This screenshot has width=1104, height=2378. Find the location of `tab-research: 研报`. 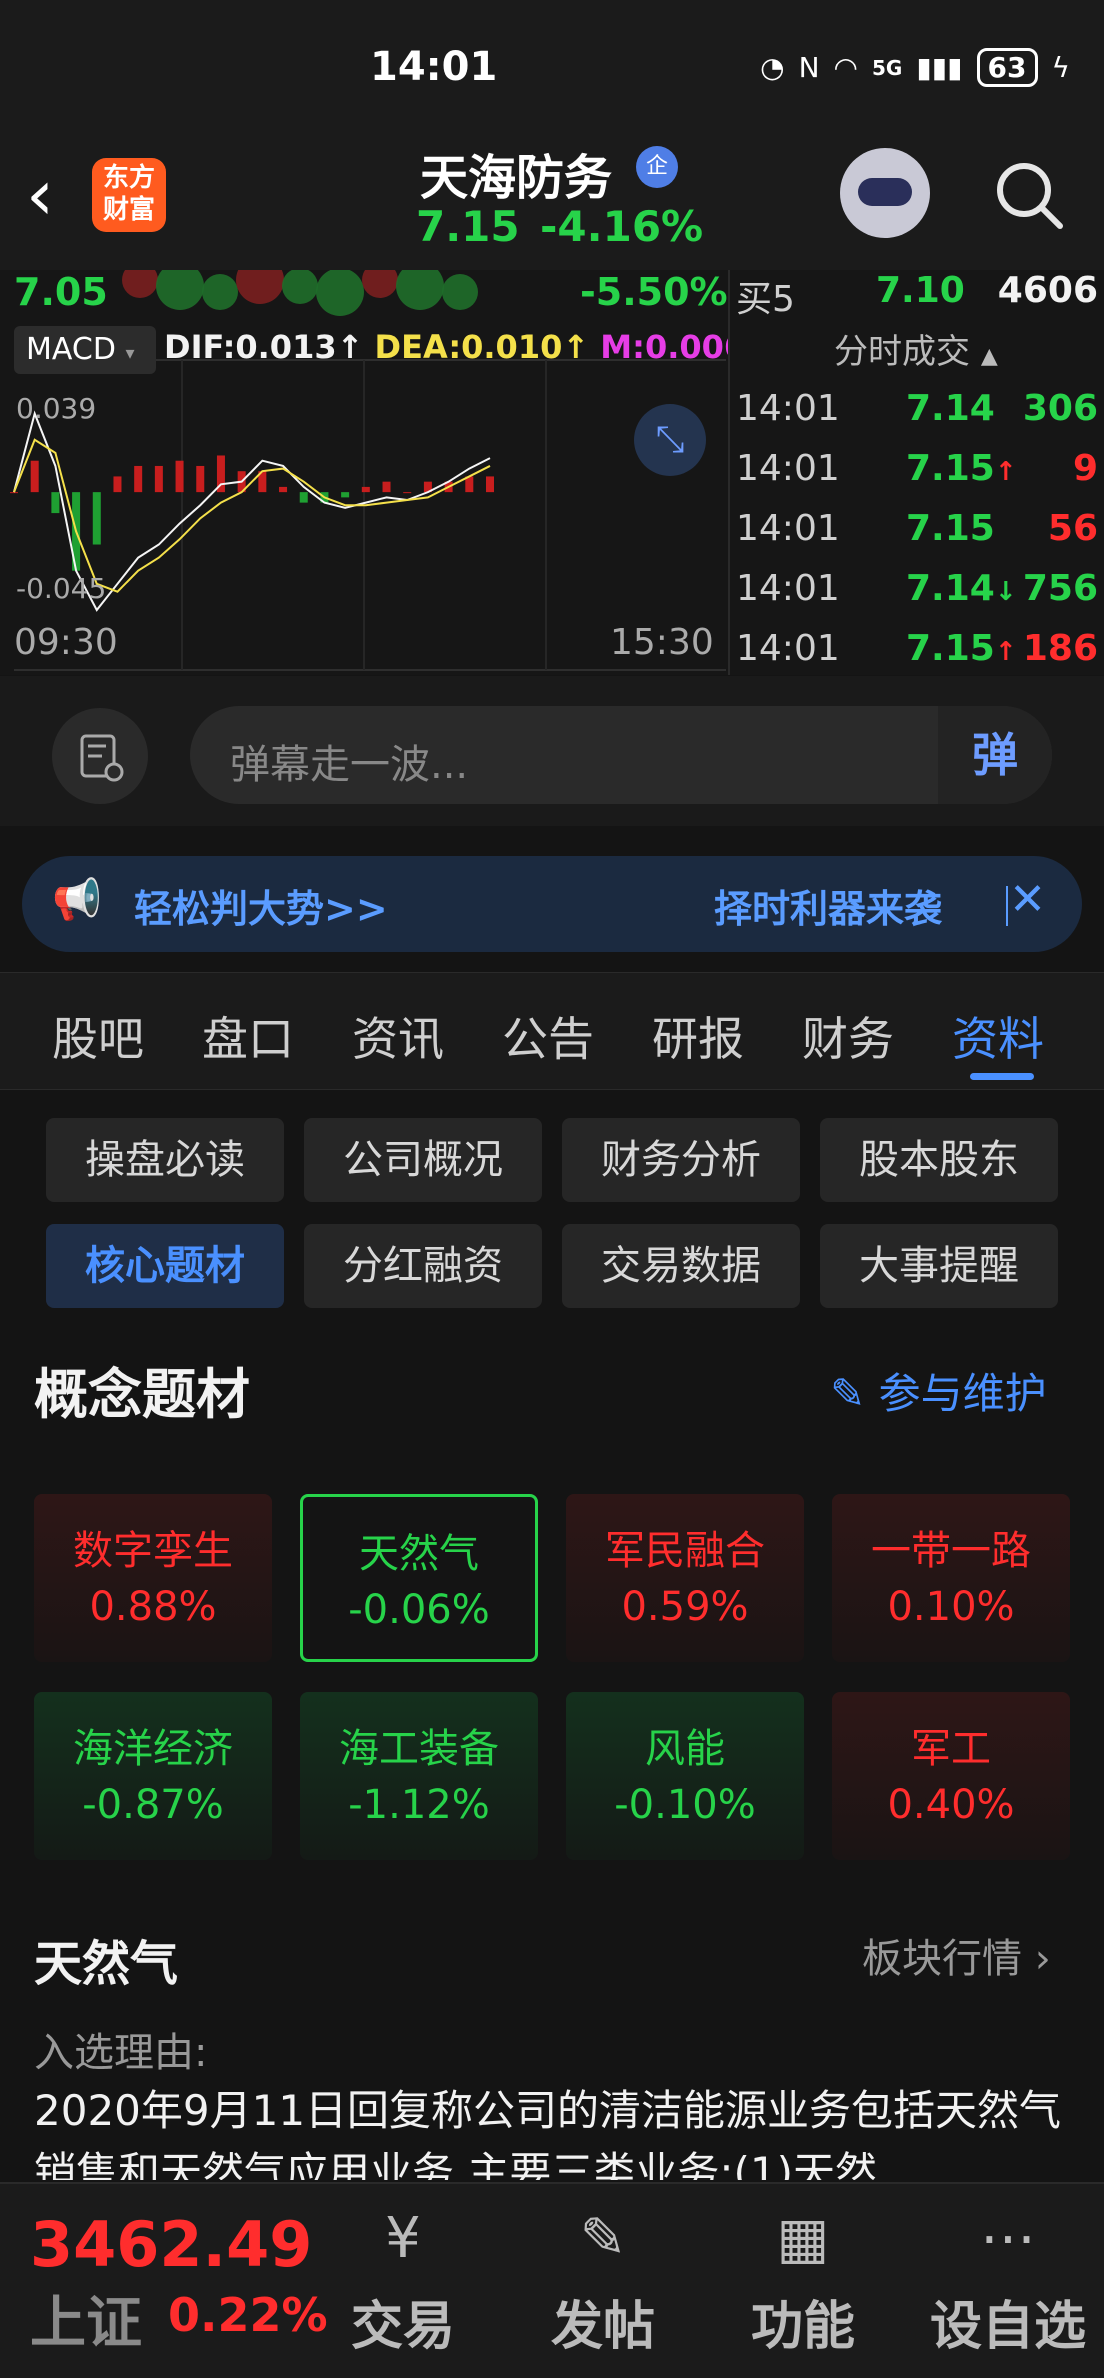

tab-research: 研报 is located at coordinates (698, 1036).